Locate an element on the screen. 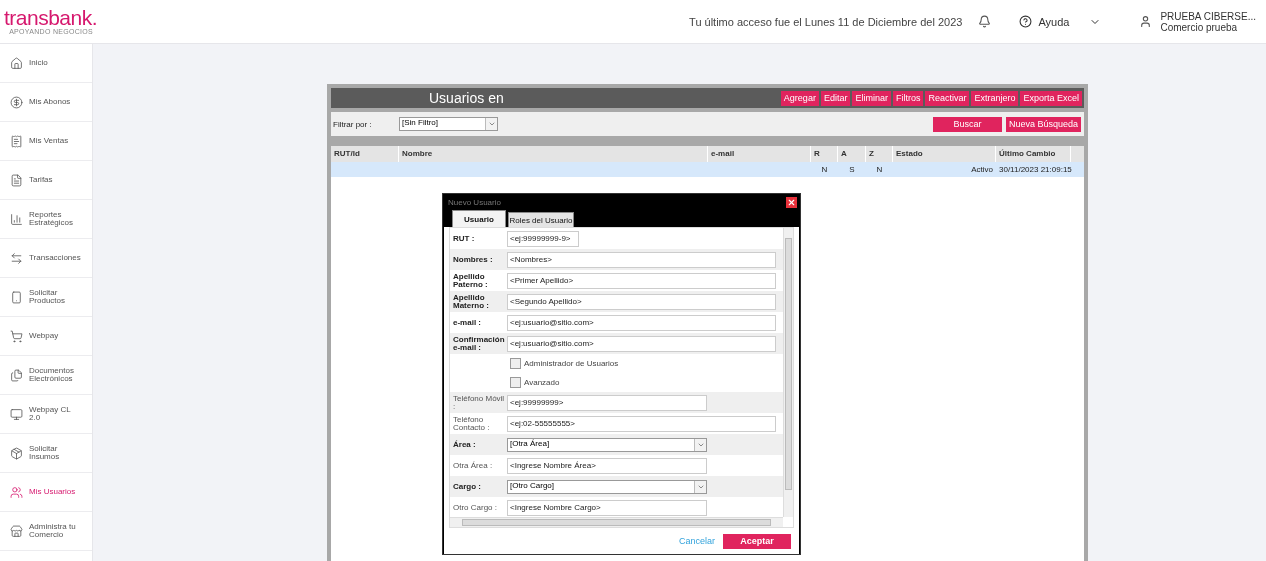  field-label: RUT : is located at coordinates (464, 238).